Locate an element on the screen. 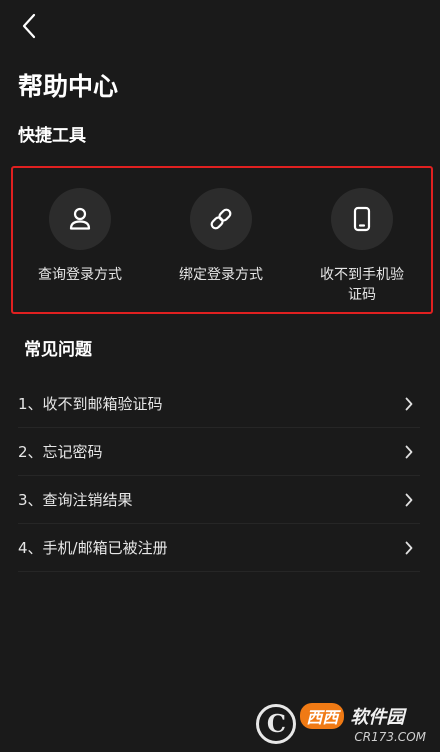 Image resolution: width=440 pixels, height=752 pixels. phone-icon is located at coordinates (362, 219).